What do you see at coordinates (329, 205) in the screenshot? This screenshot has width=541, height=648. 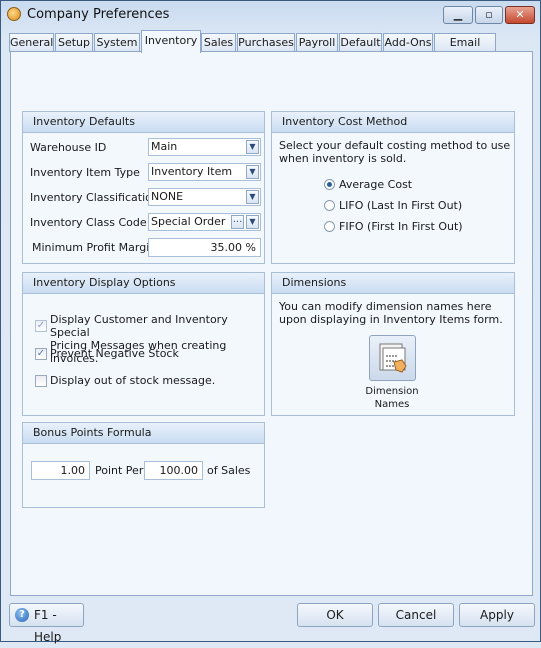 I see `lifo-radio` at bounding box center [329, 205].